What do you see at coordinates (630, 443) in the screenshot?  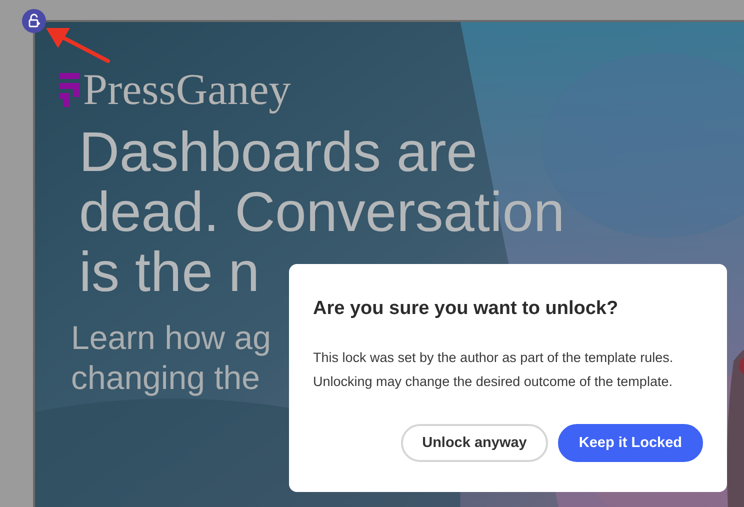 I see `keep-locked-button: Keep it Locked` at bounding box center [630, 443].